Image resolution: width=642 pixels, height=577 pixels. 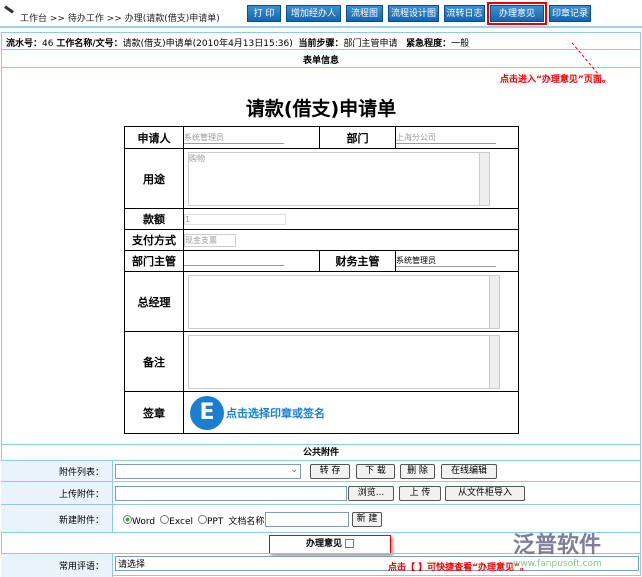 I want to click on checkbox, so click(x=349, y=543).